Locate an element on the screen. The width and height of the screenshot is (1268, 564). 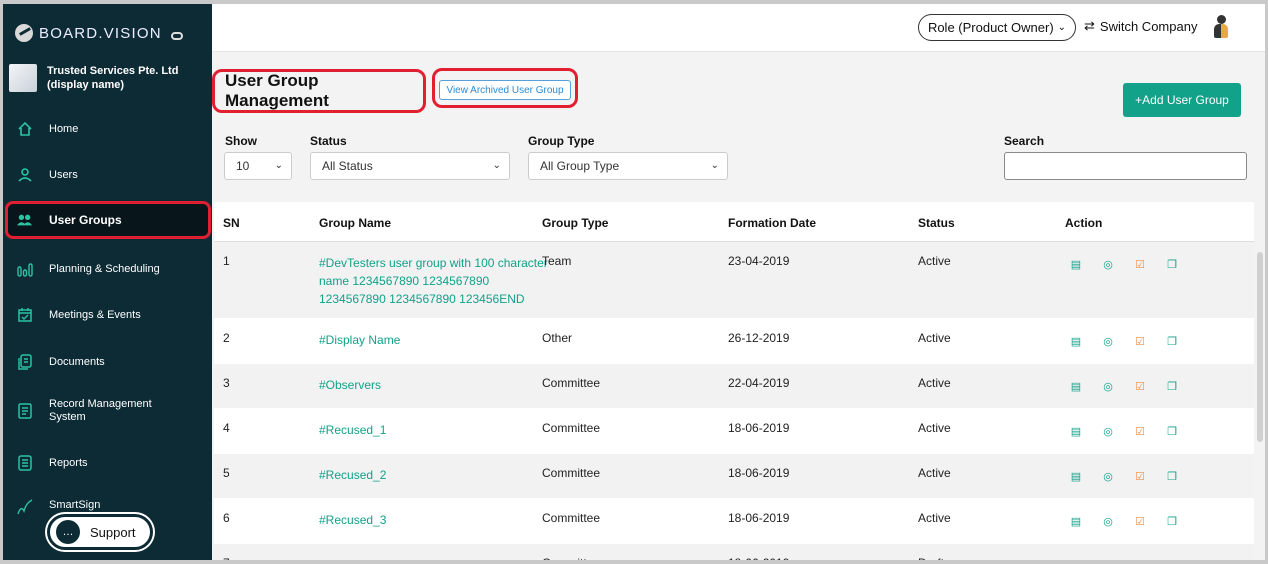
planning-icon is located at coordinates (25, 269).